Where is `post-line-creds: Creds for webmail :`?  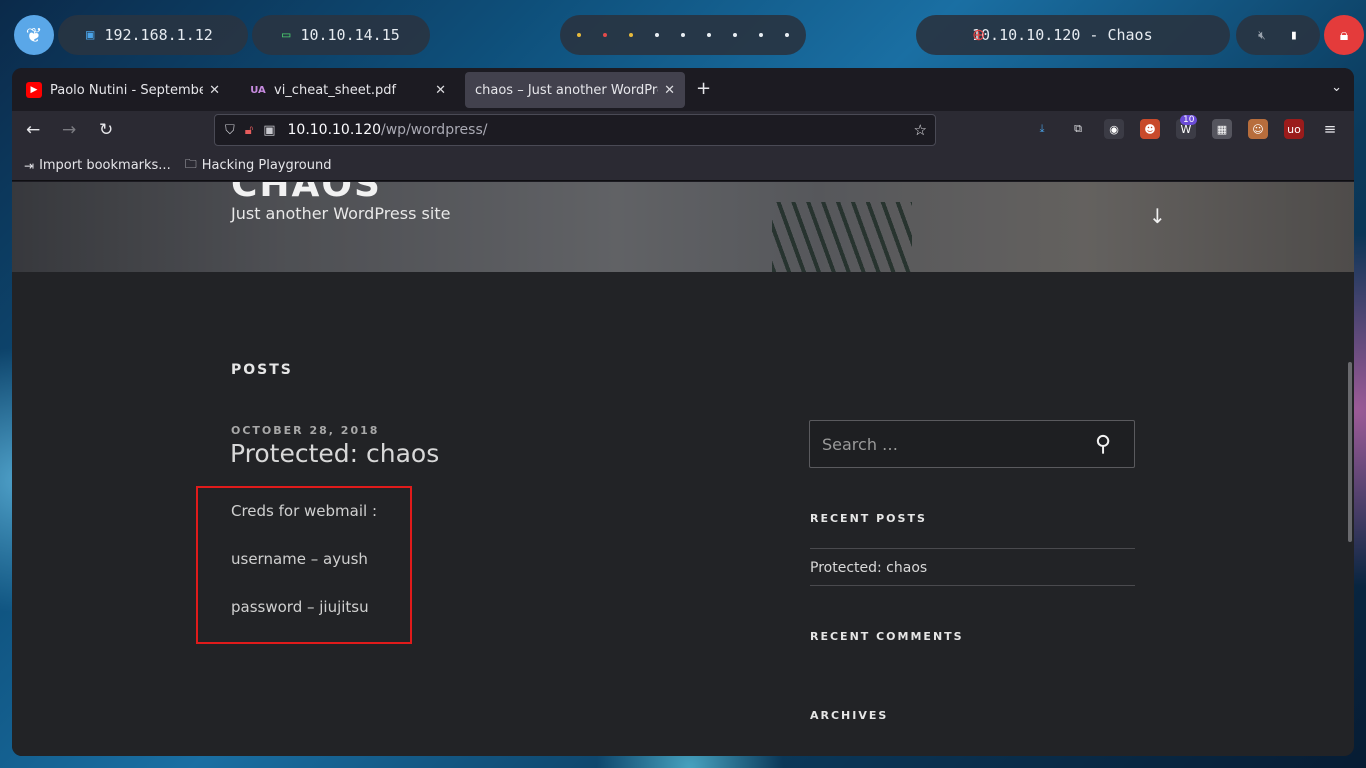
post-line-creds: Creds for webmail : is located at coordinates (304, 511).